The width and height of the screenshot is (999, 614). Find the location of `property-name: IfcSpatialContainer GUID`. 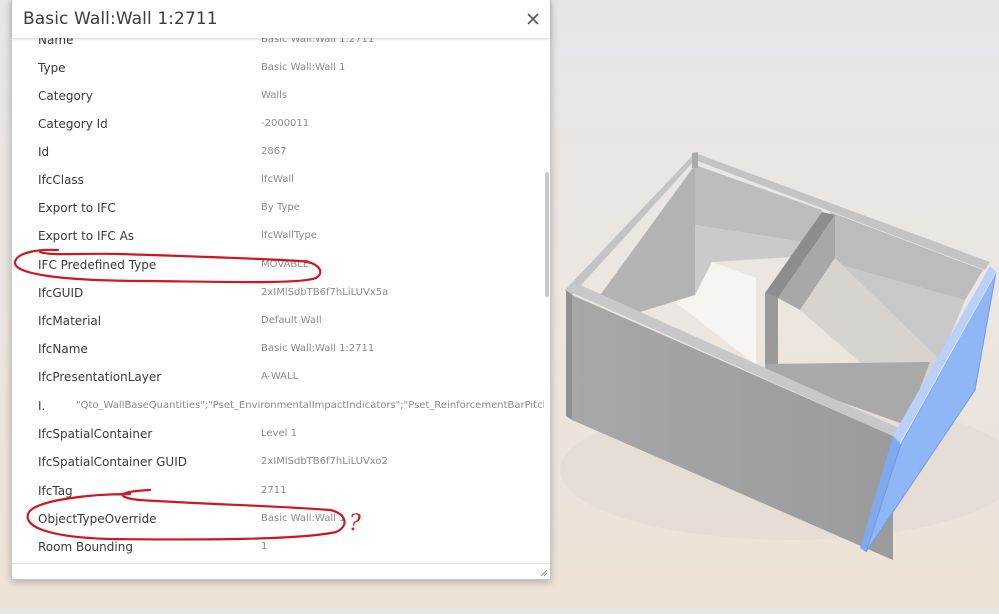

property-name: IfcSpatialContainer GUID is located at coordinates (112, 462).